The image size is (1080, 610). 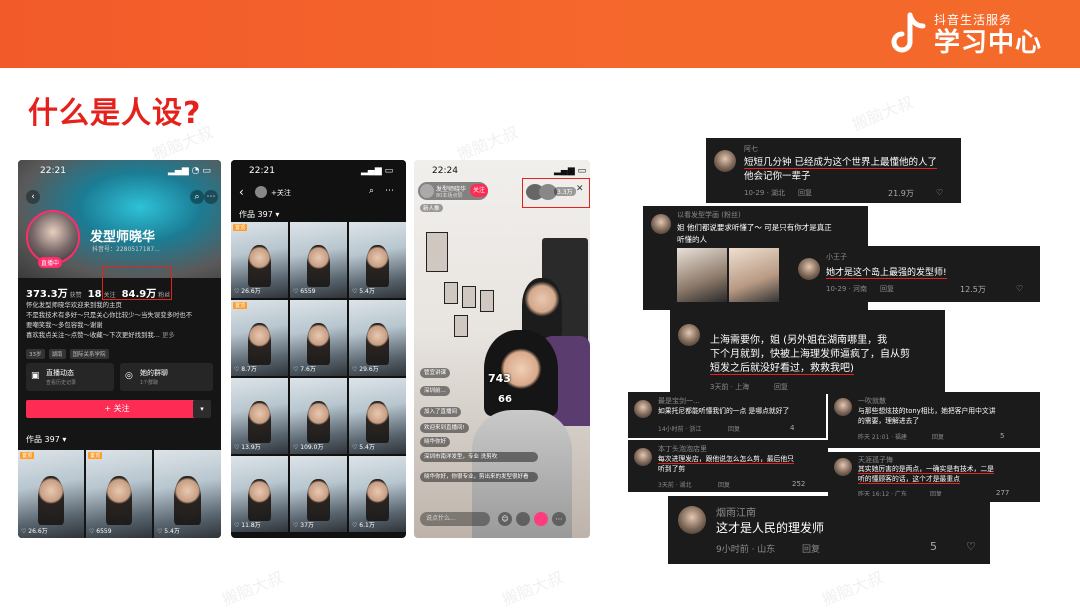 What do you see at coordinates (523, 519) in the screenshot?
I see `share-icon` at bounding box center [523, 519].